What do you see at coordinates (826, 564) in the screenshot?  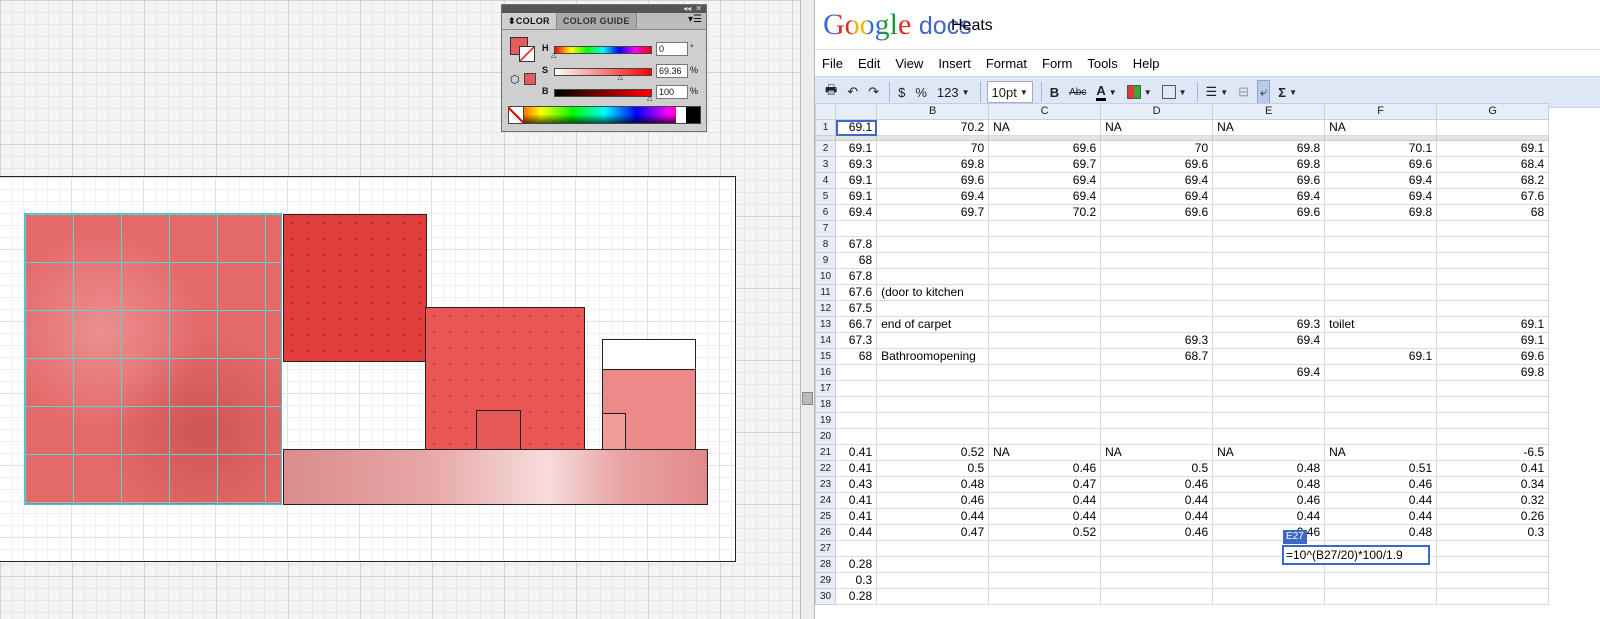 I see `row-header: 28` at bounding box center [826, 564].